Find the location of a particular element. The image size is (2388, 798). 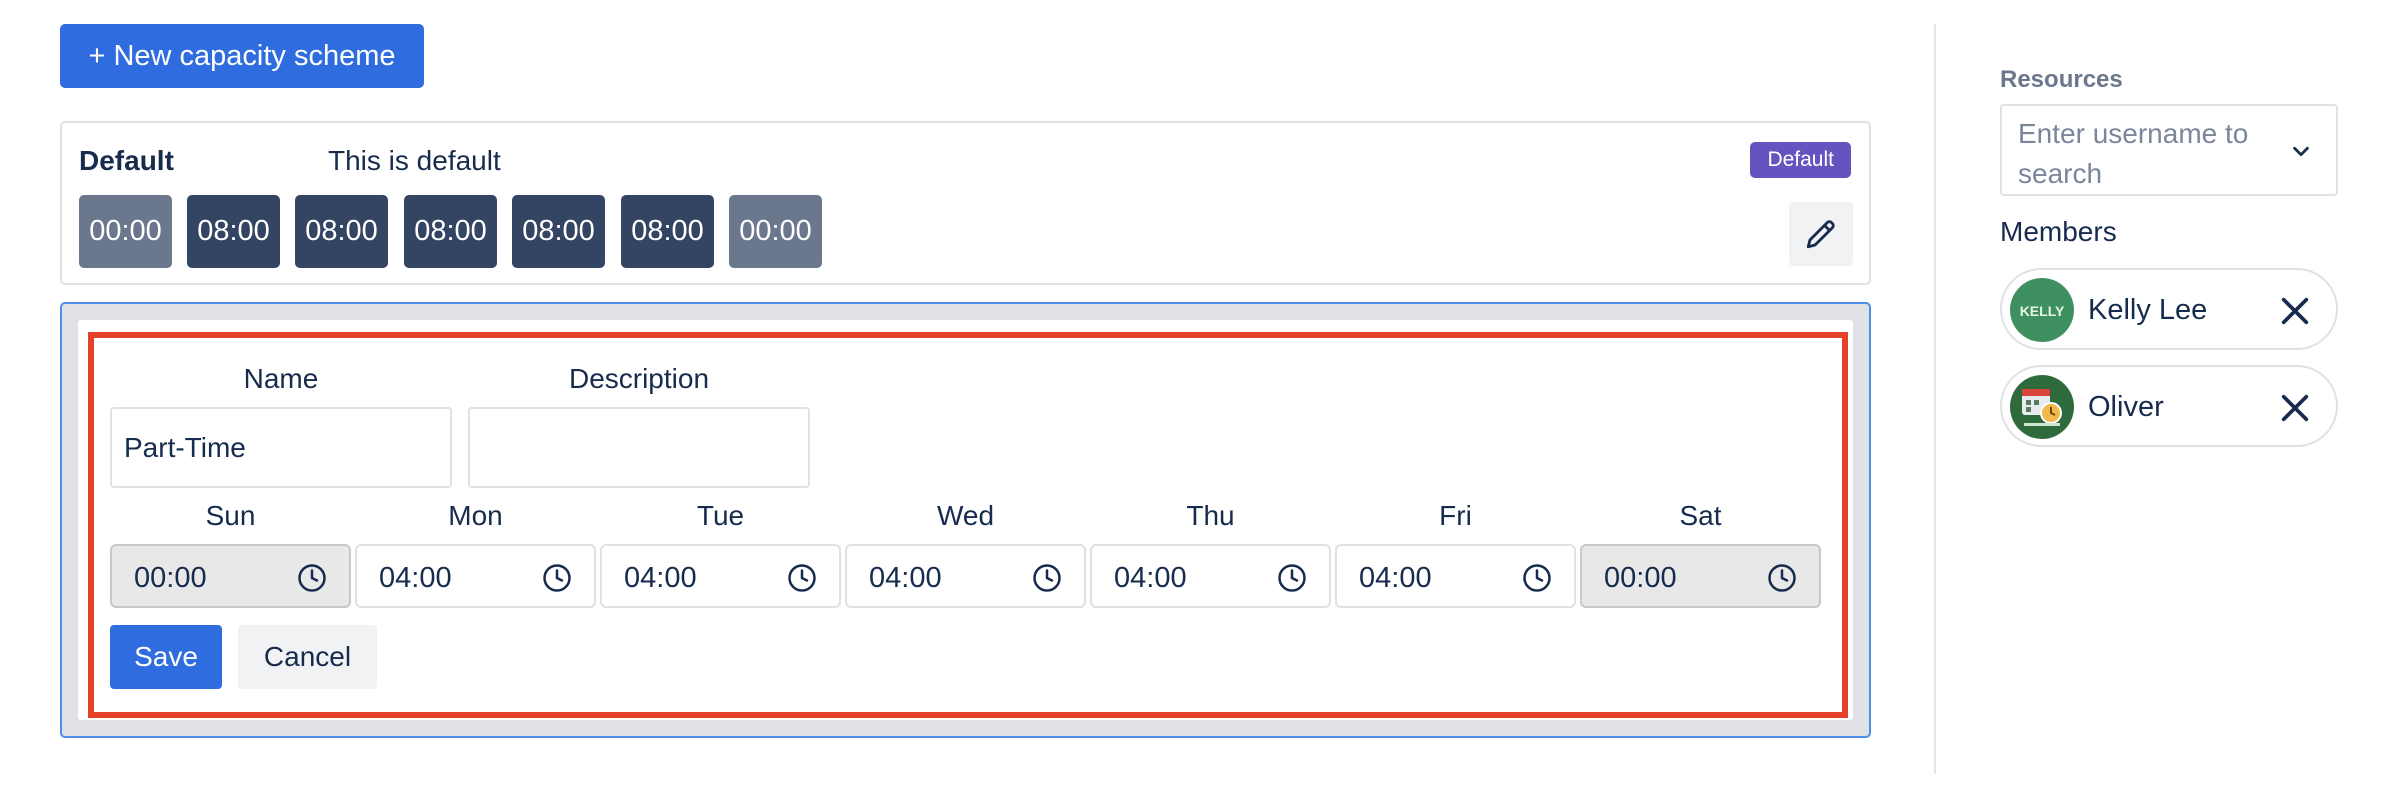

day-label-wed: Wed is located at coordinates (965, 515).